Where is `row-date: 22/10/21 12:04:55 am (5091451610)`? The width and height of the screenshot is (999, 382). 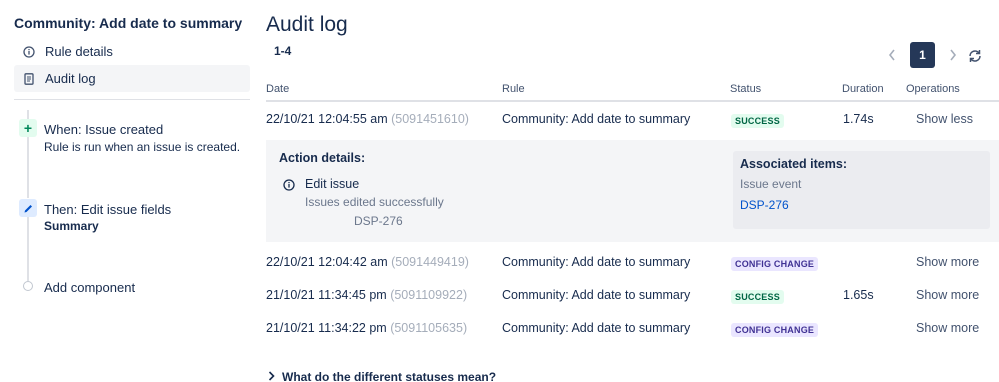
row-date: 22/10/21 12:04:55 am (5091451610) is located at coordinates (367, 119).